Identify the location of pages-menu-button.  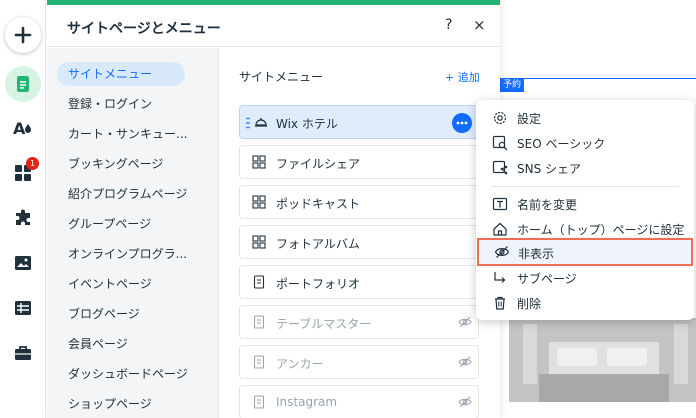
(23, 84).